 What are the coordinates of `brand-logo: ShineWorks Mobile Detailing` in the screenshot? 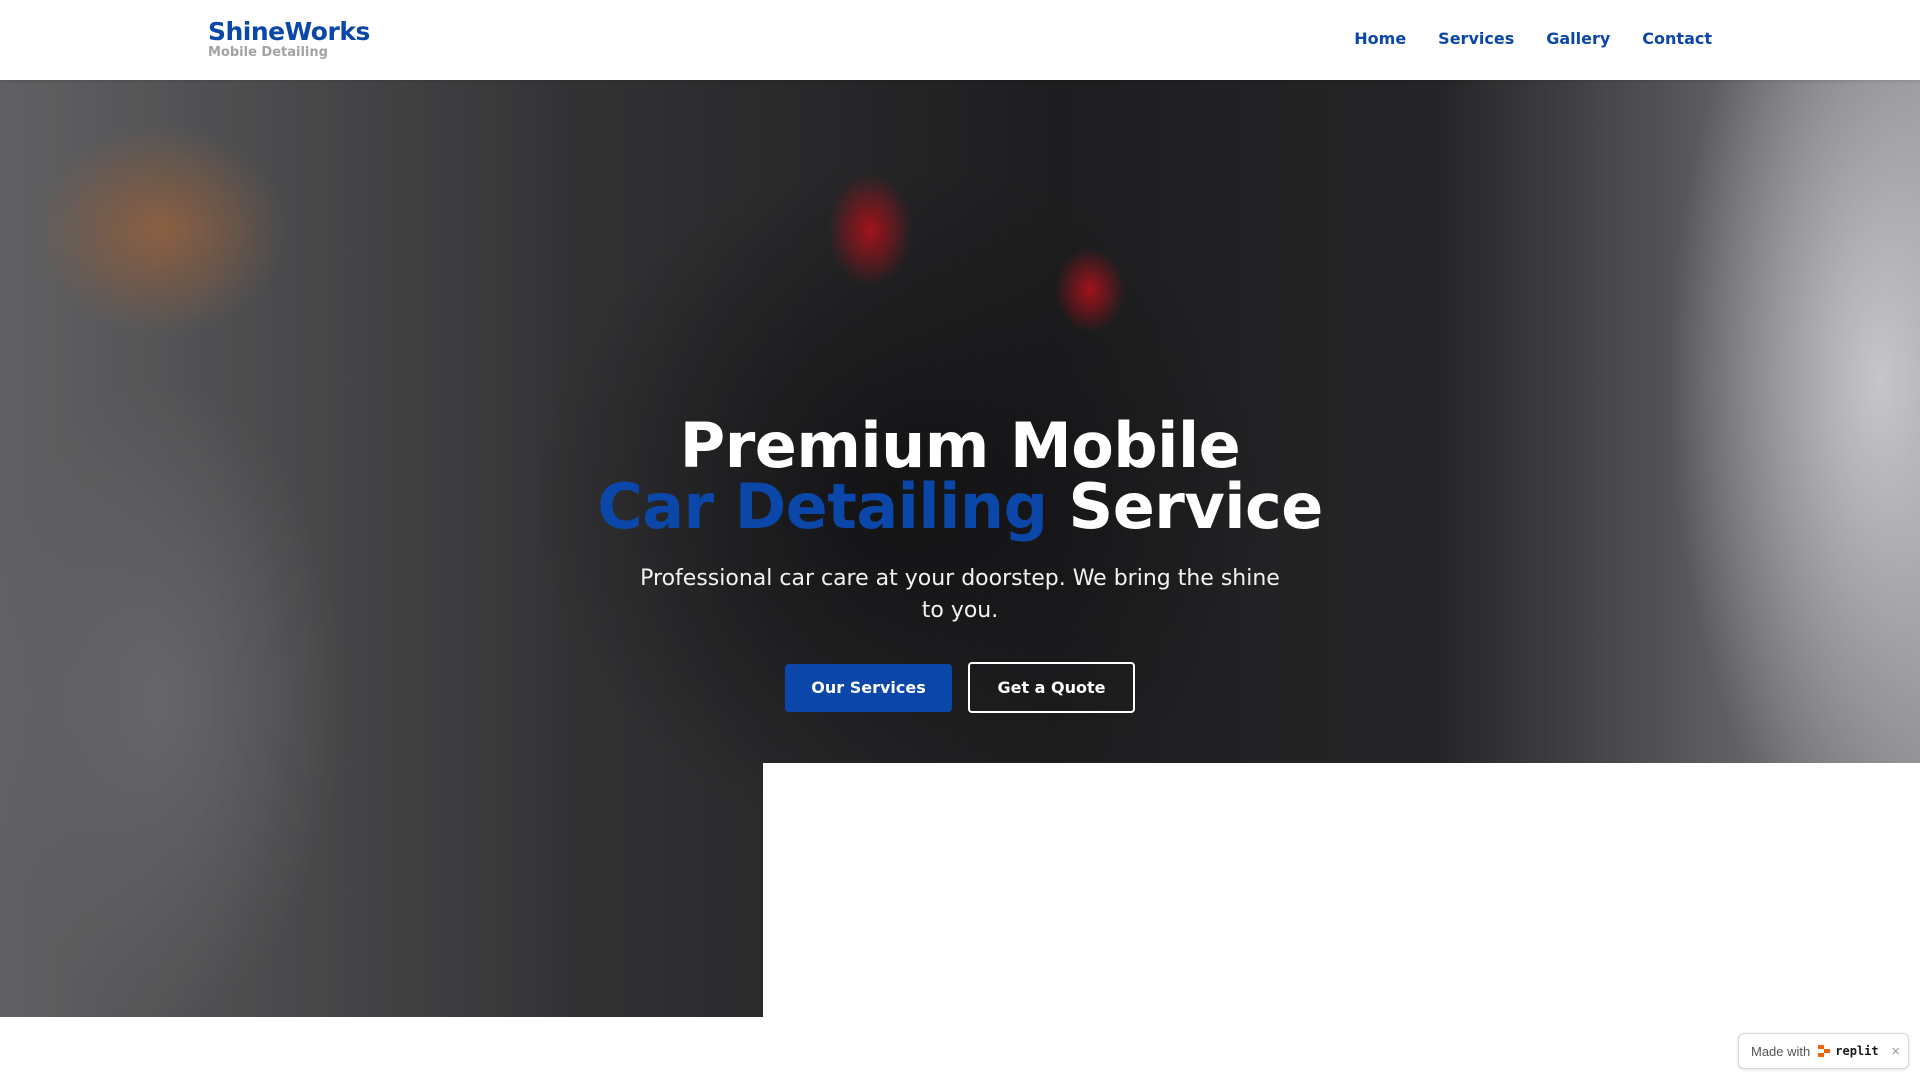 It's located at (289, 38).